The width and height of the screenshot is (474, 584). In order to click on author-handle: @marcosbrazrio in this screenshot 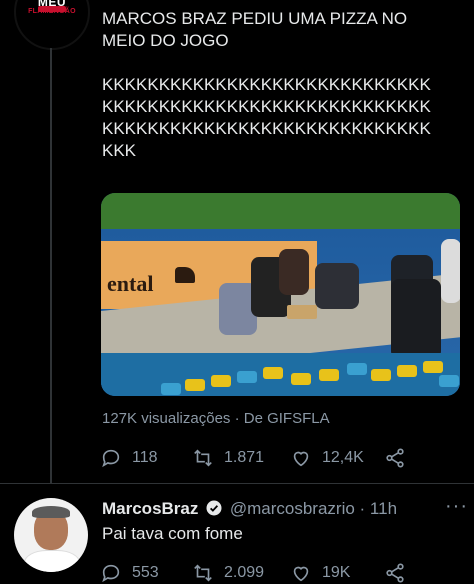, I will do `click(292, 508)`.